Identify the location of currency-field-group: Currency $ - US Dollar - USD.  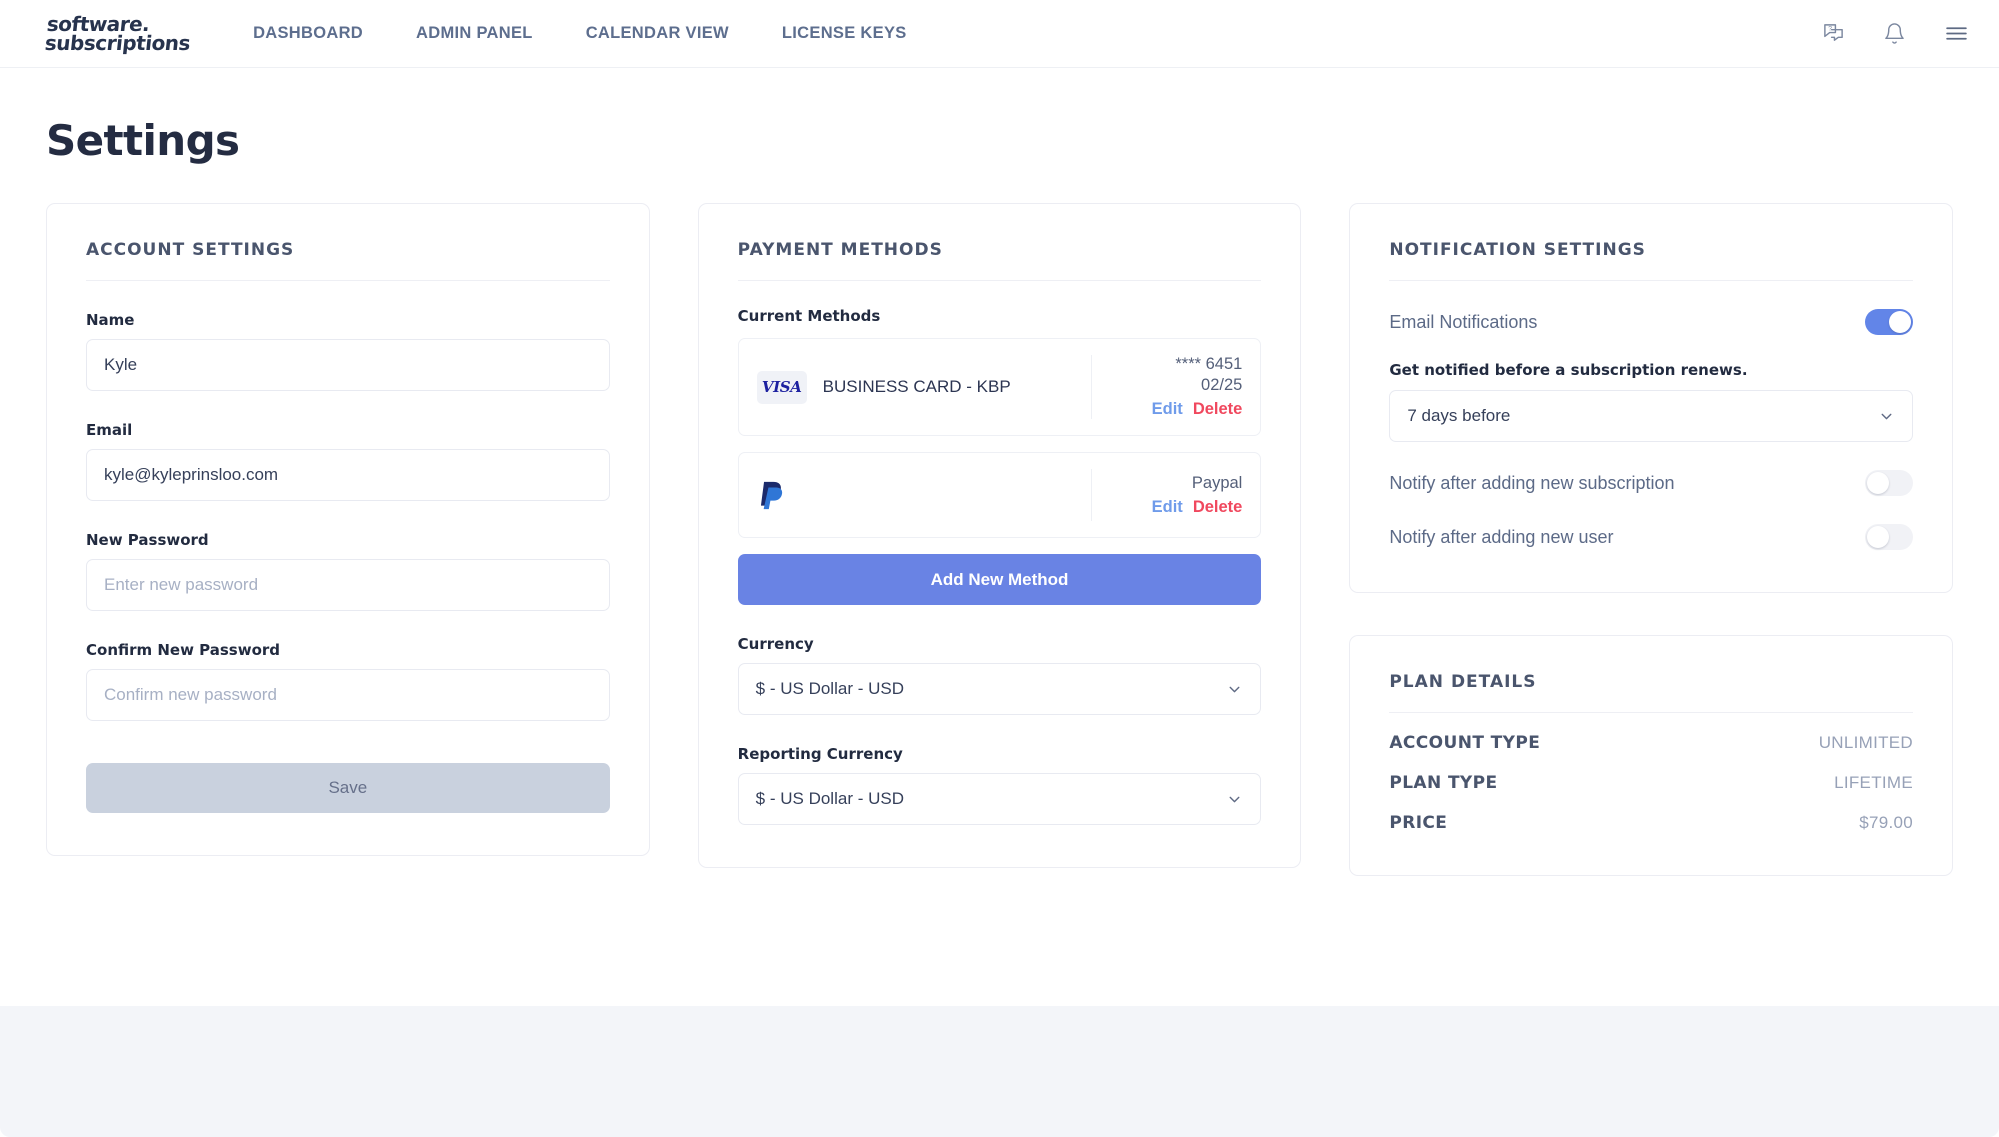
(999, 675).